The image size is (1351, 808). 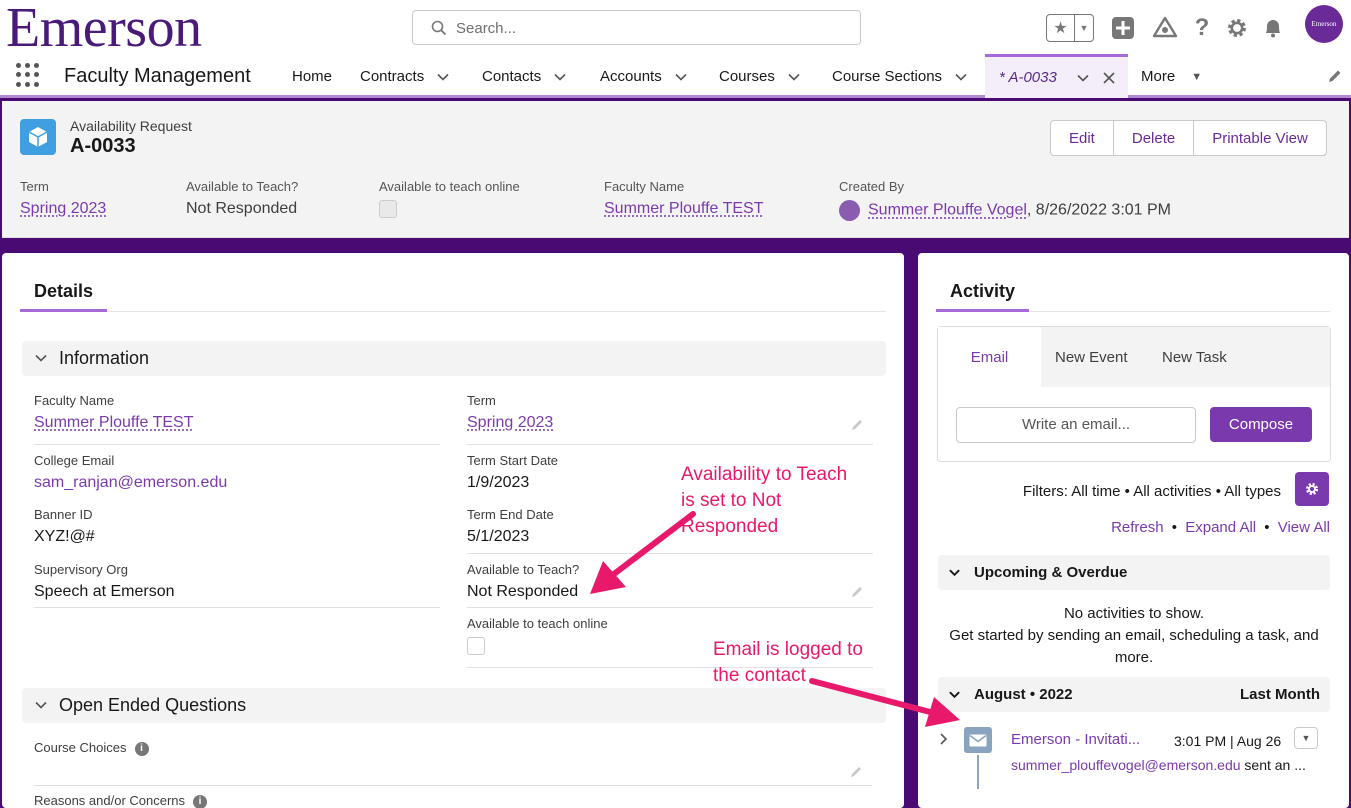 What do you see at coordinates (237, 585) in the screenshot?
I see `field-supervisory-org: Supervisory Org Speech at Emerson` at bounding box center [237, 585].